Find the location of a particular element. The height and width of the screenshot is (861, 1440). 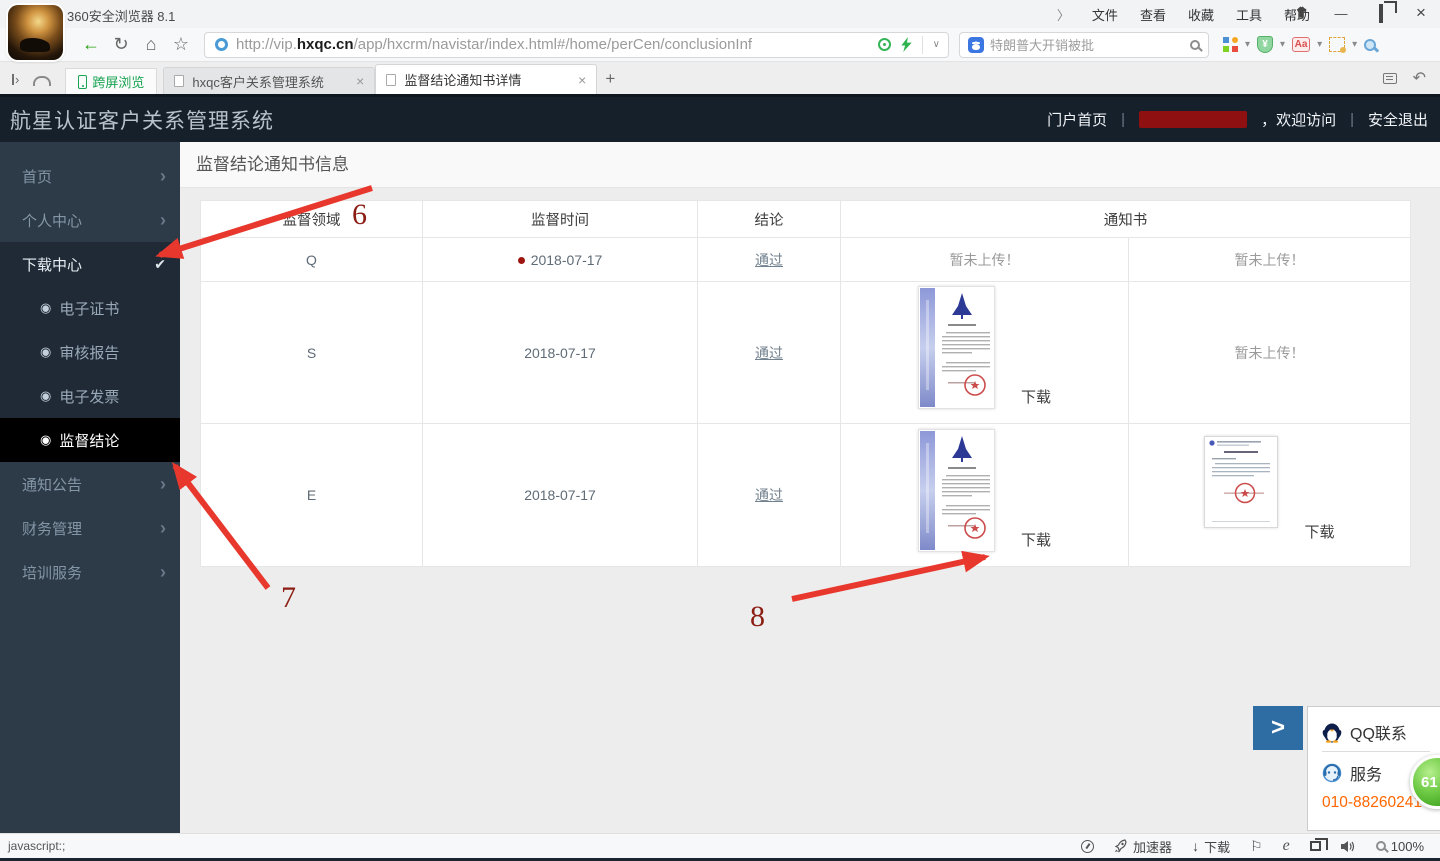

sidebar-item-e-invoice: ◉ 电子发票 is located at coordinates (90, 396).